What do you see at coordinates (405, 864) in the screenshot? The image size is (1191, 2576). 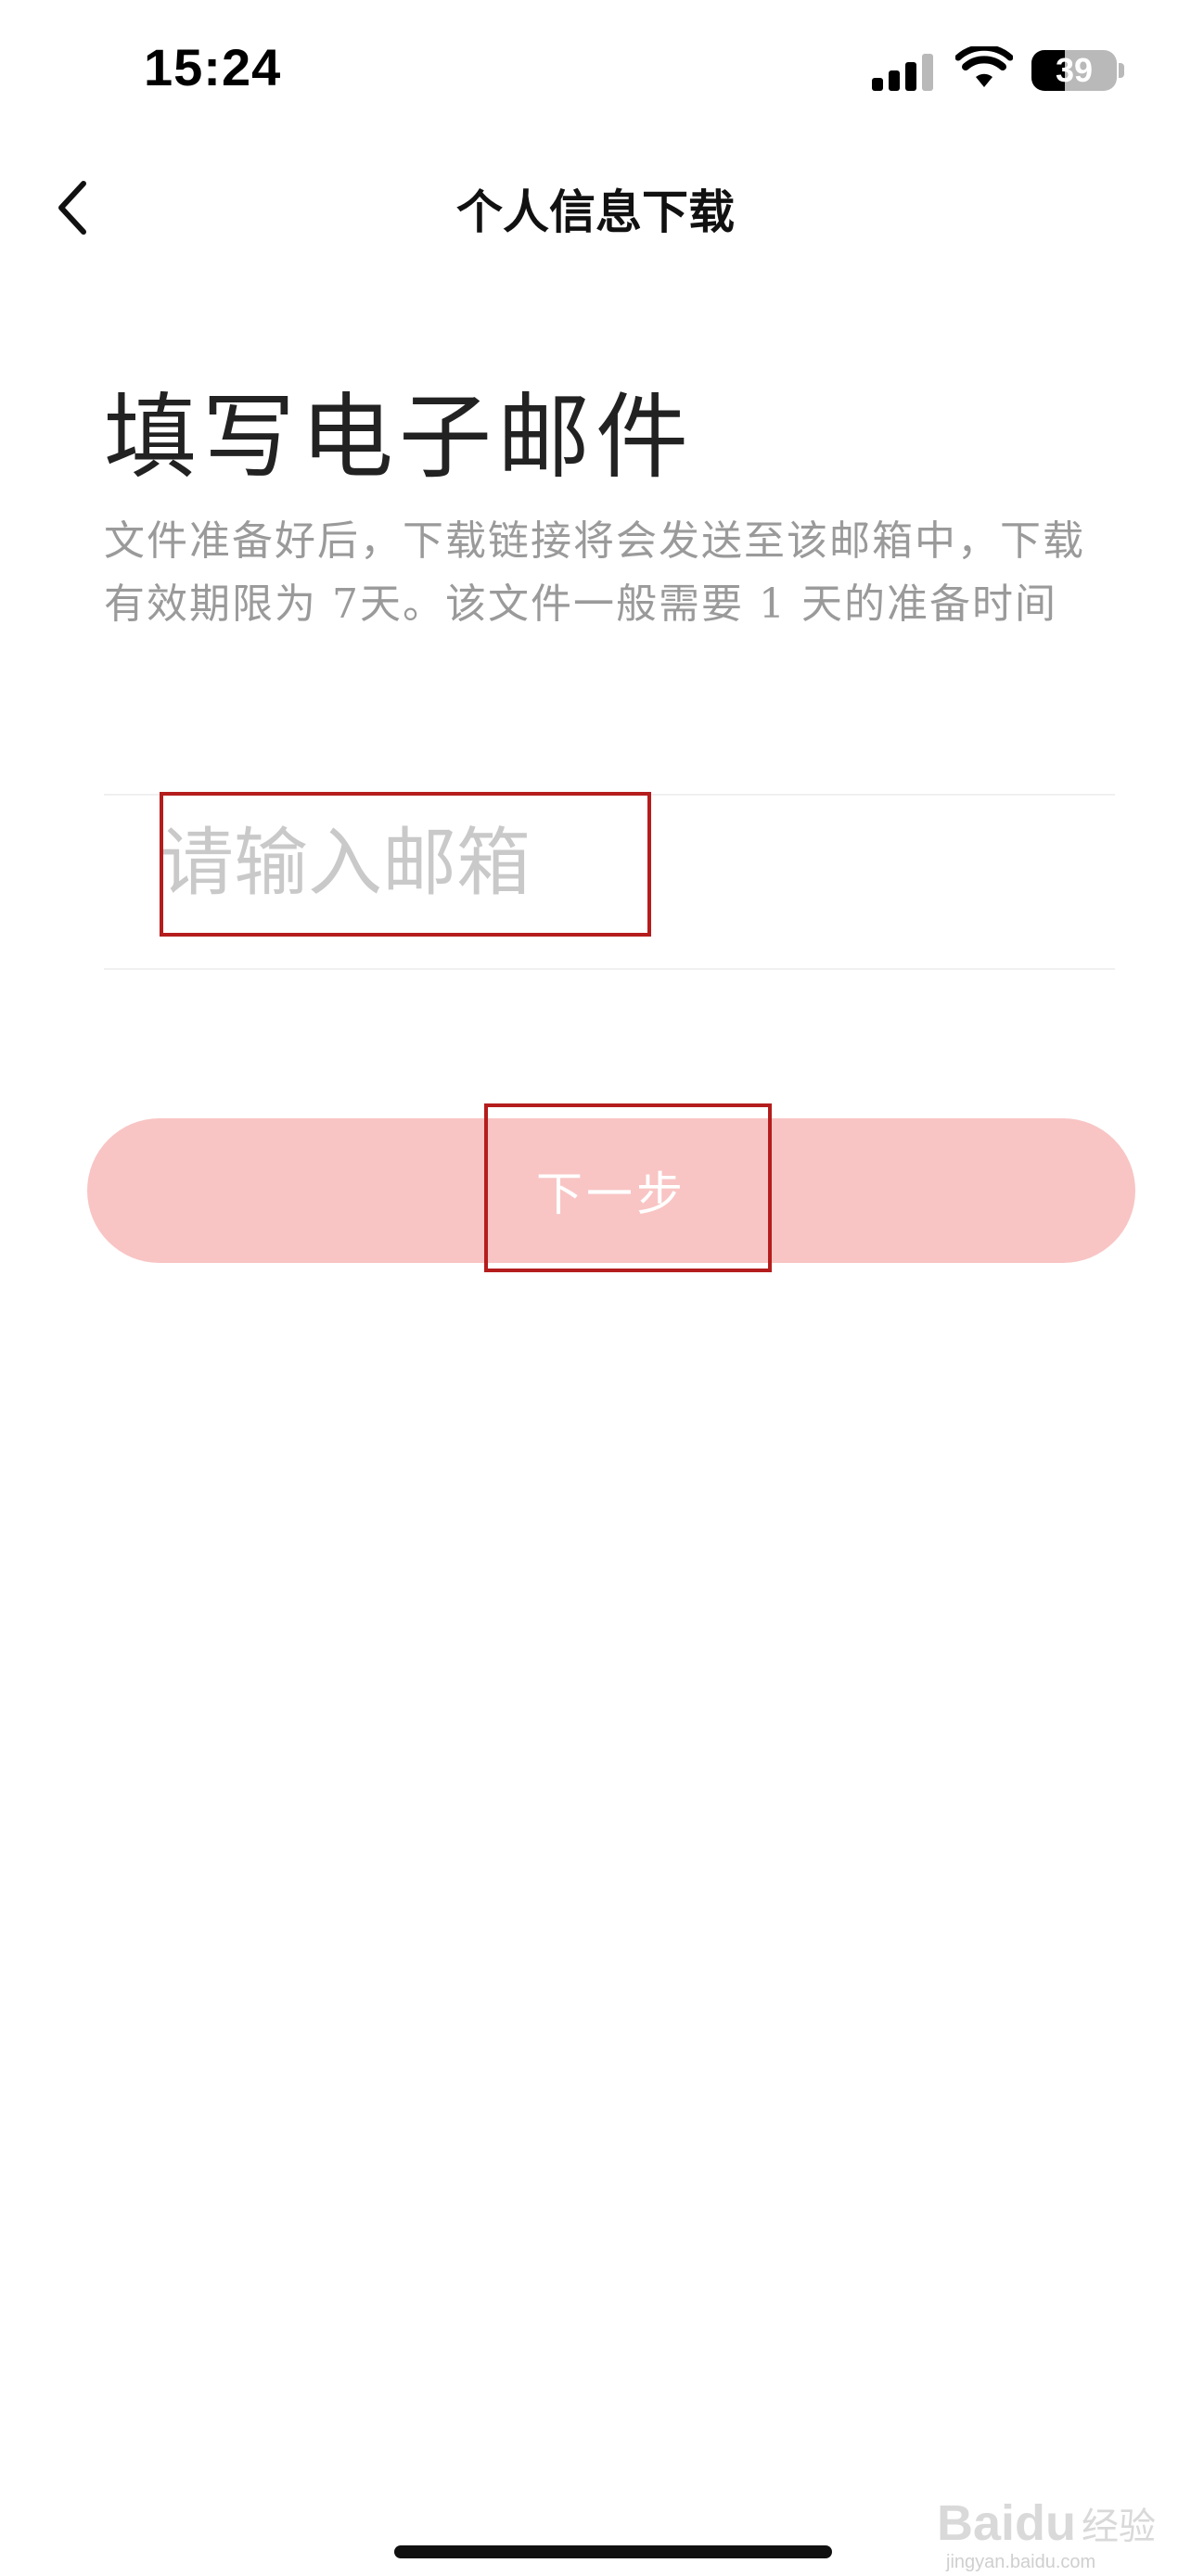 I see `annotation-box-email` at bounding box center [405, 864].